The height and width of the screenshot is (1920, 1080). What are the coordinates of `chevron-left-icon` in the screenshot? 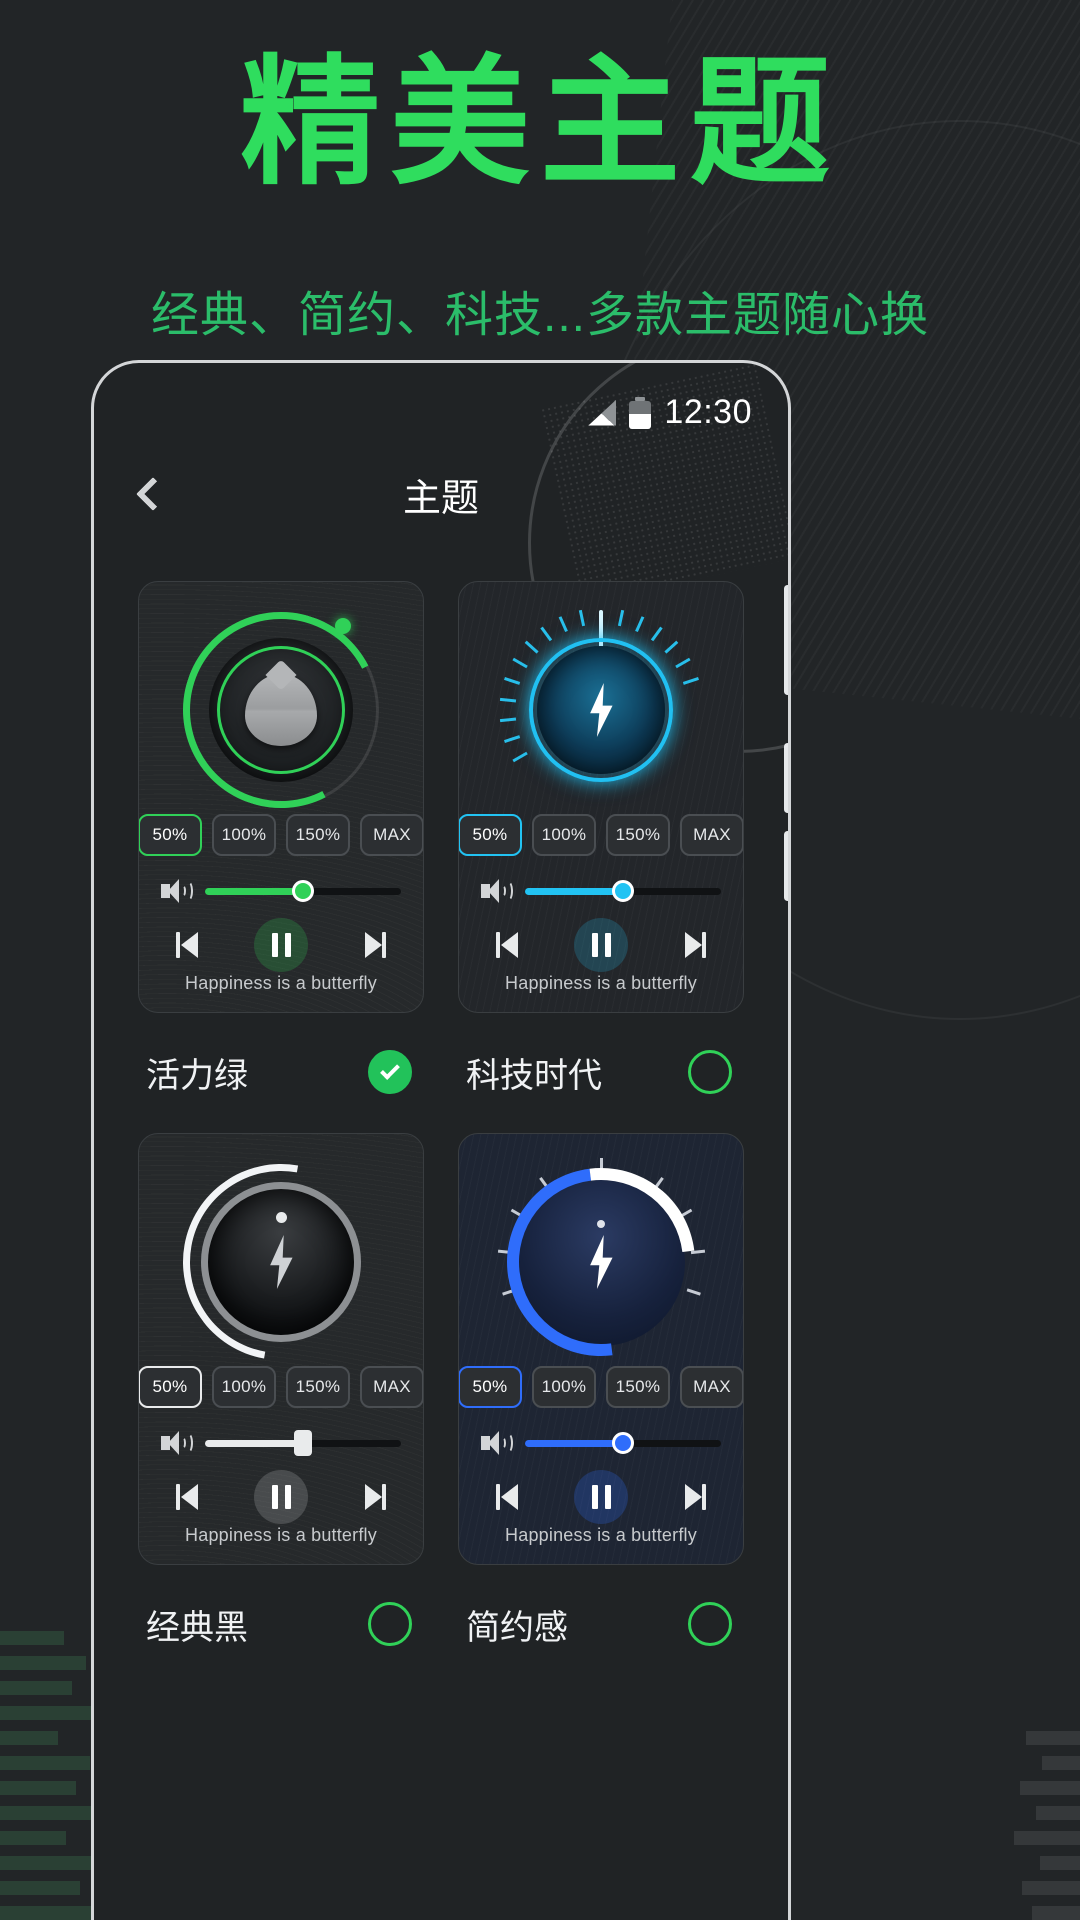 It's located at (153, 494).